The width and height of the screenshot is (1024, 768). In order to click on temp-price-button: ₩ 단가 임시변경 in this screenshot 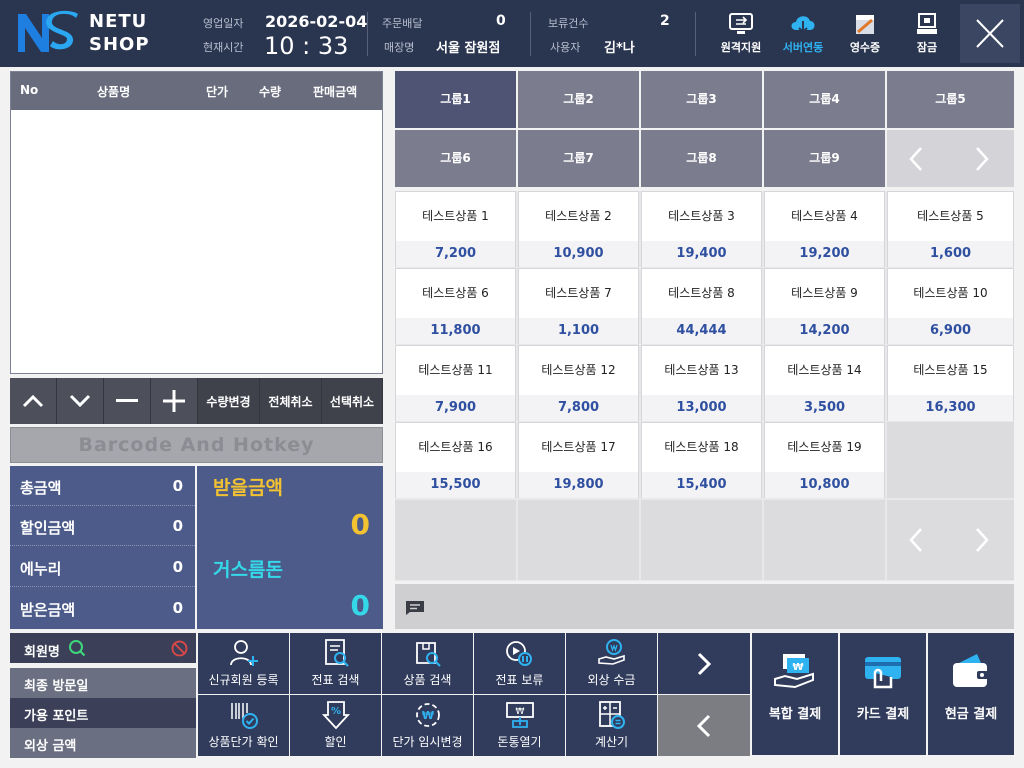, I will do `click(427, 725)`.